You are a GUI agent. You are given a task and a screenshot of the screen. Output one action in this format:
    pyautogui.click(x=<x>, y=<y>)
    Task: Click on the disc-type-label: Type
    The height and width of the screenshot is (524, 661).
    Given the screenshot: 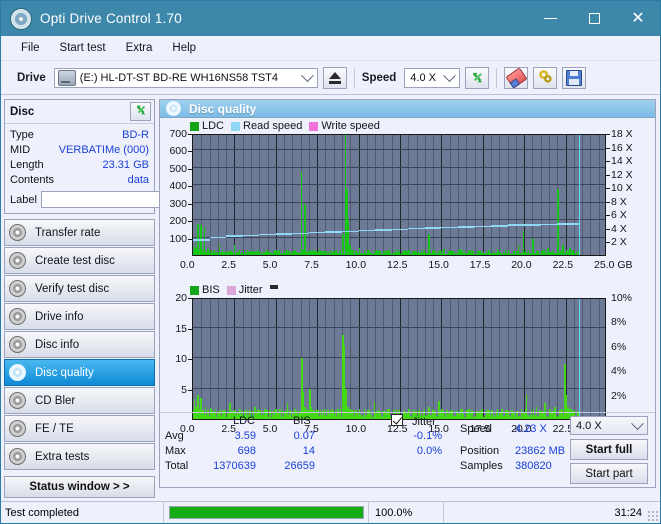 What is the action you would take?
    pyautogui.click(x=22, y=134)
    